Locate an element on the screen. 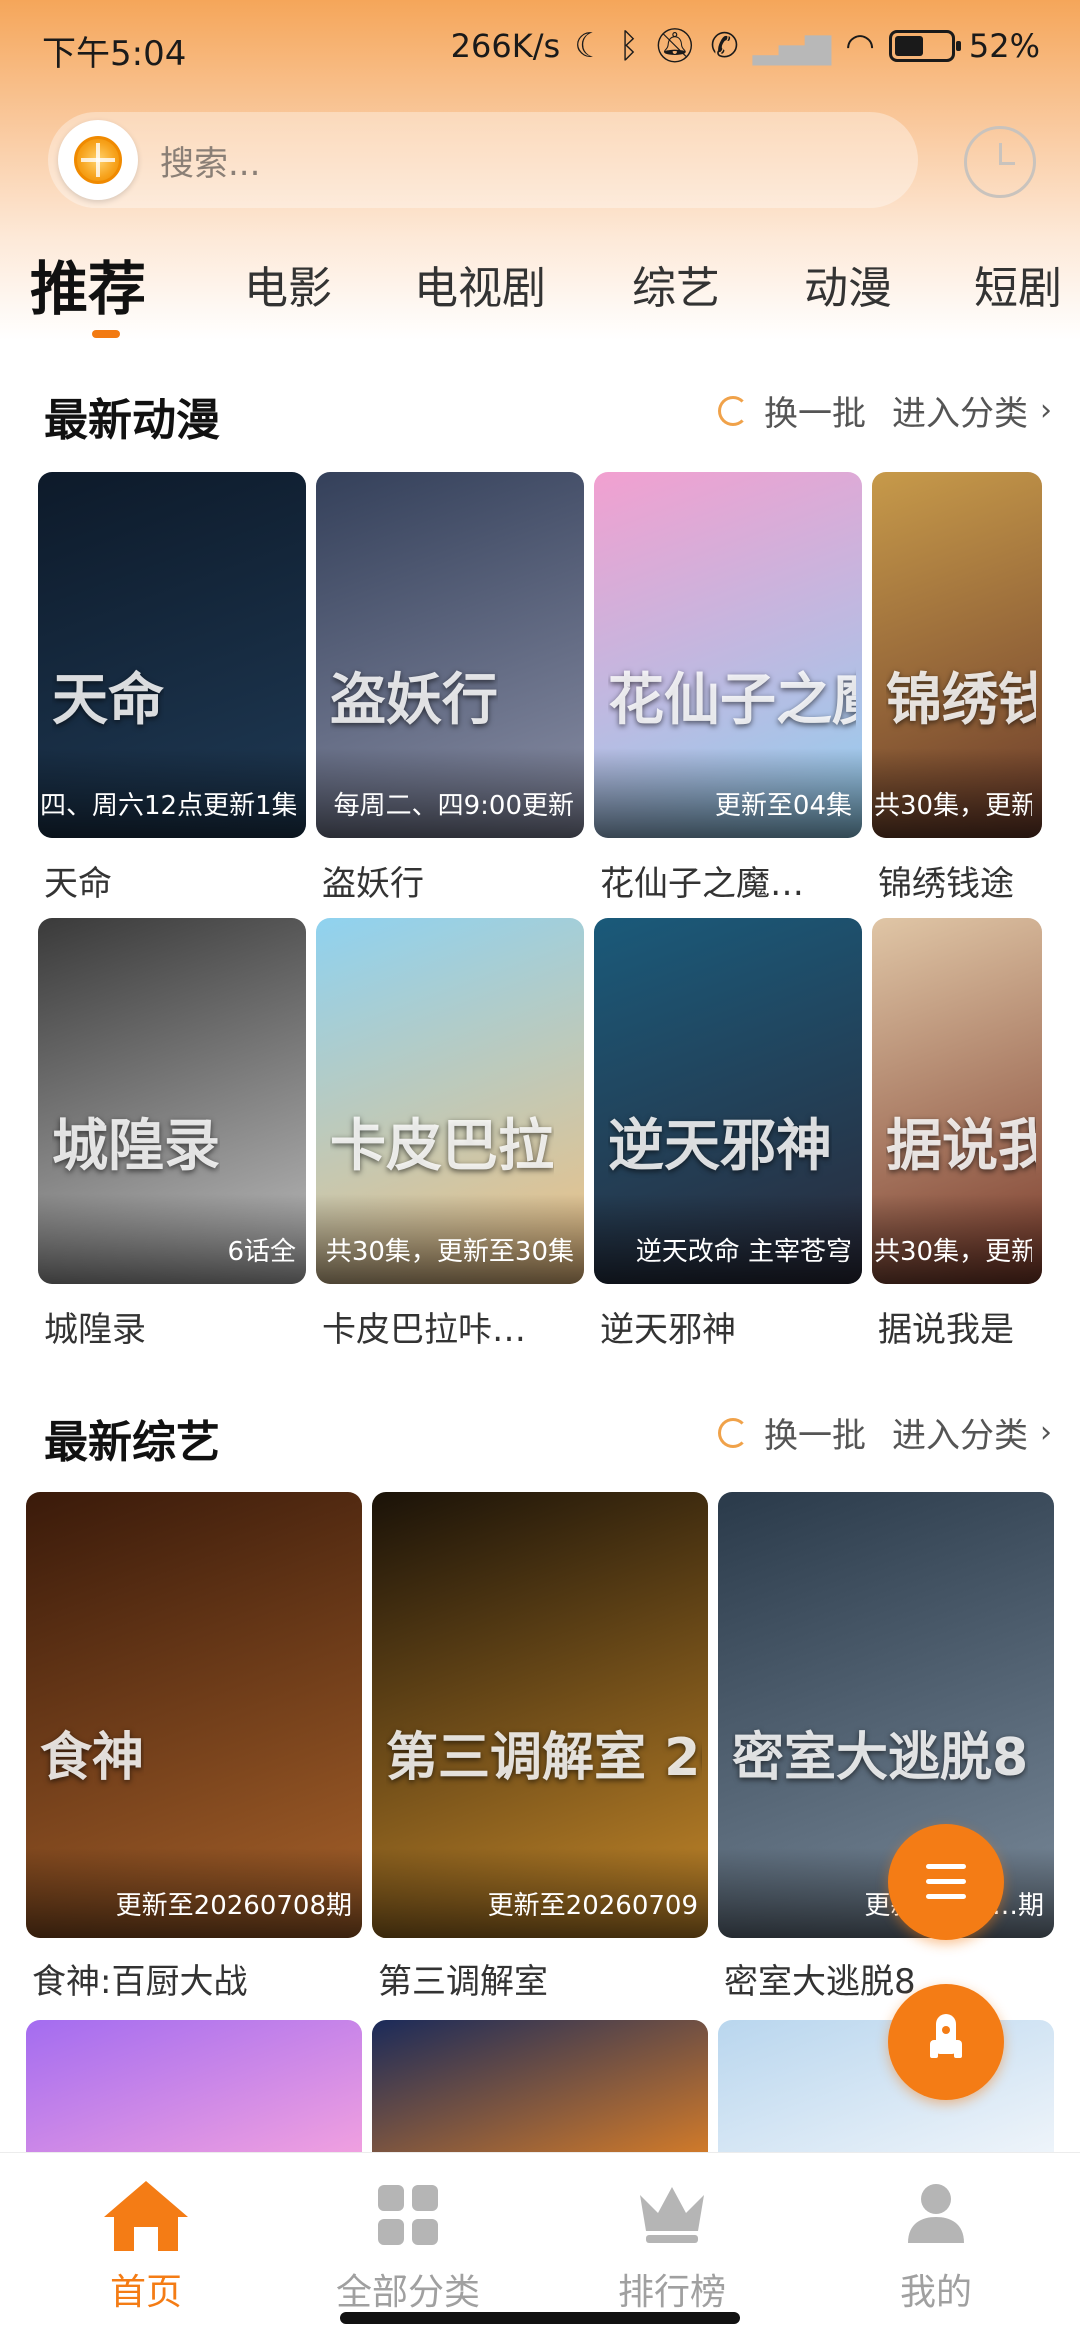 Image resolution: width=1080 pixels, height=2340 pixels. history-clock-icon is located at coordinates (1000, 162).